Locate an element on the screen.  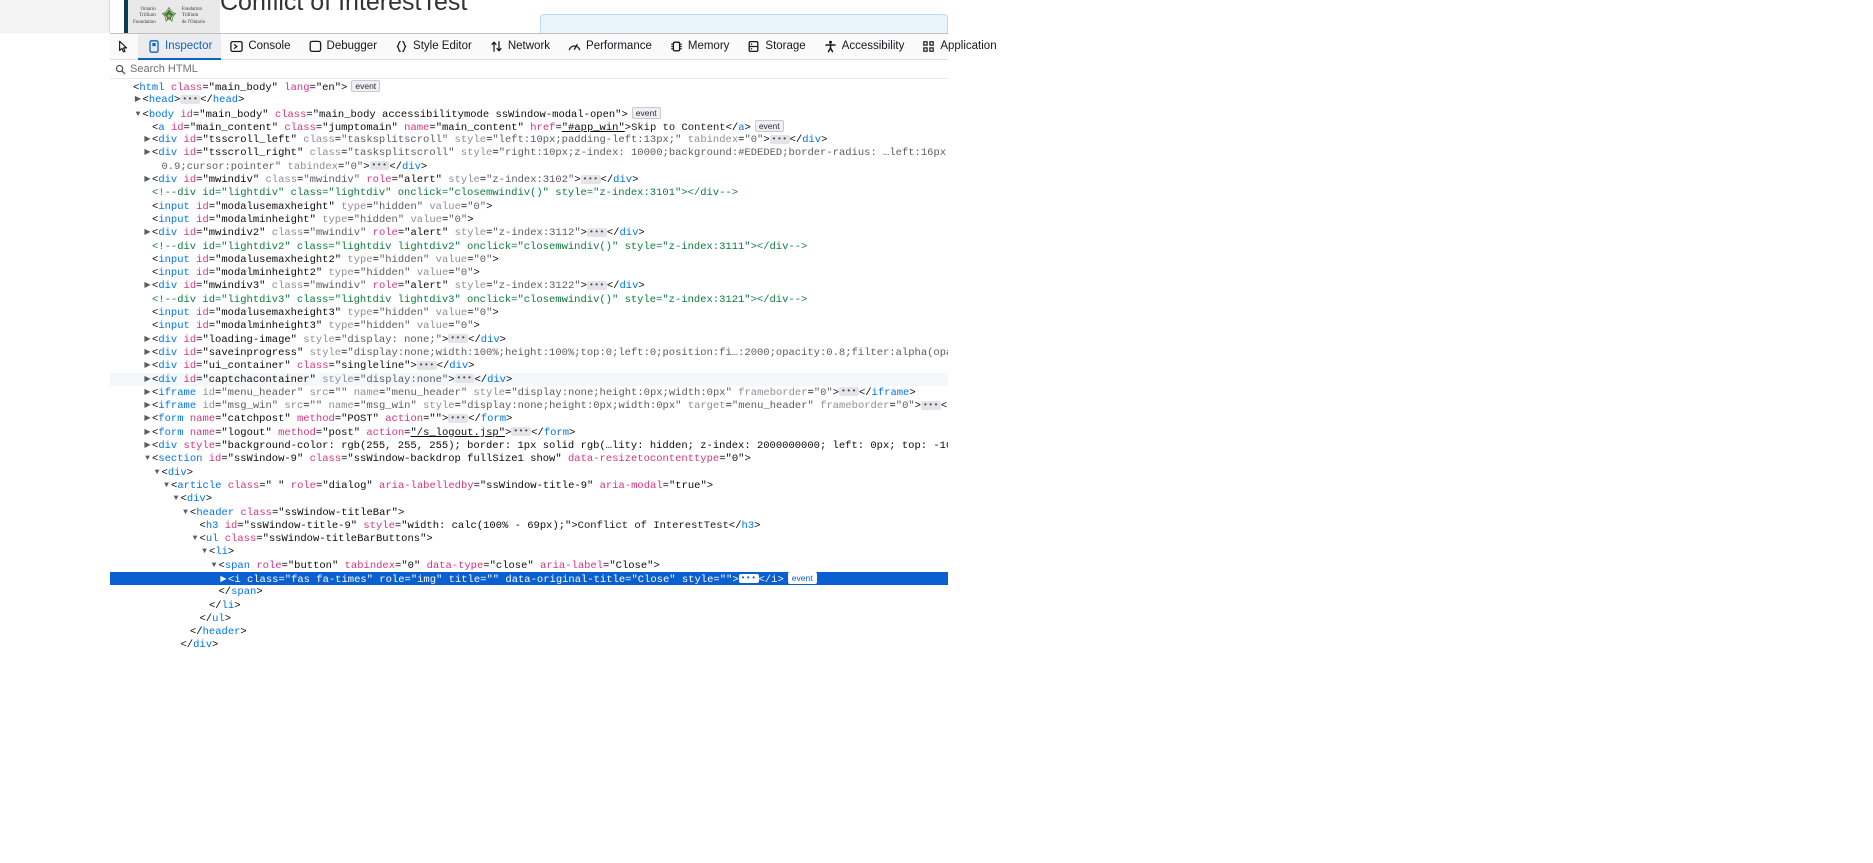
storage-icon is located at coordinates (753, 46).